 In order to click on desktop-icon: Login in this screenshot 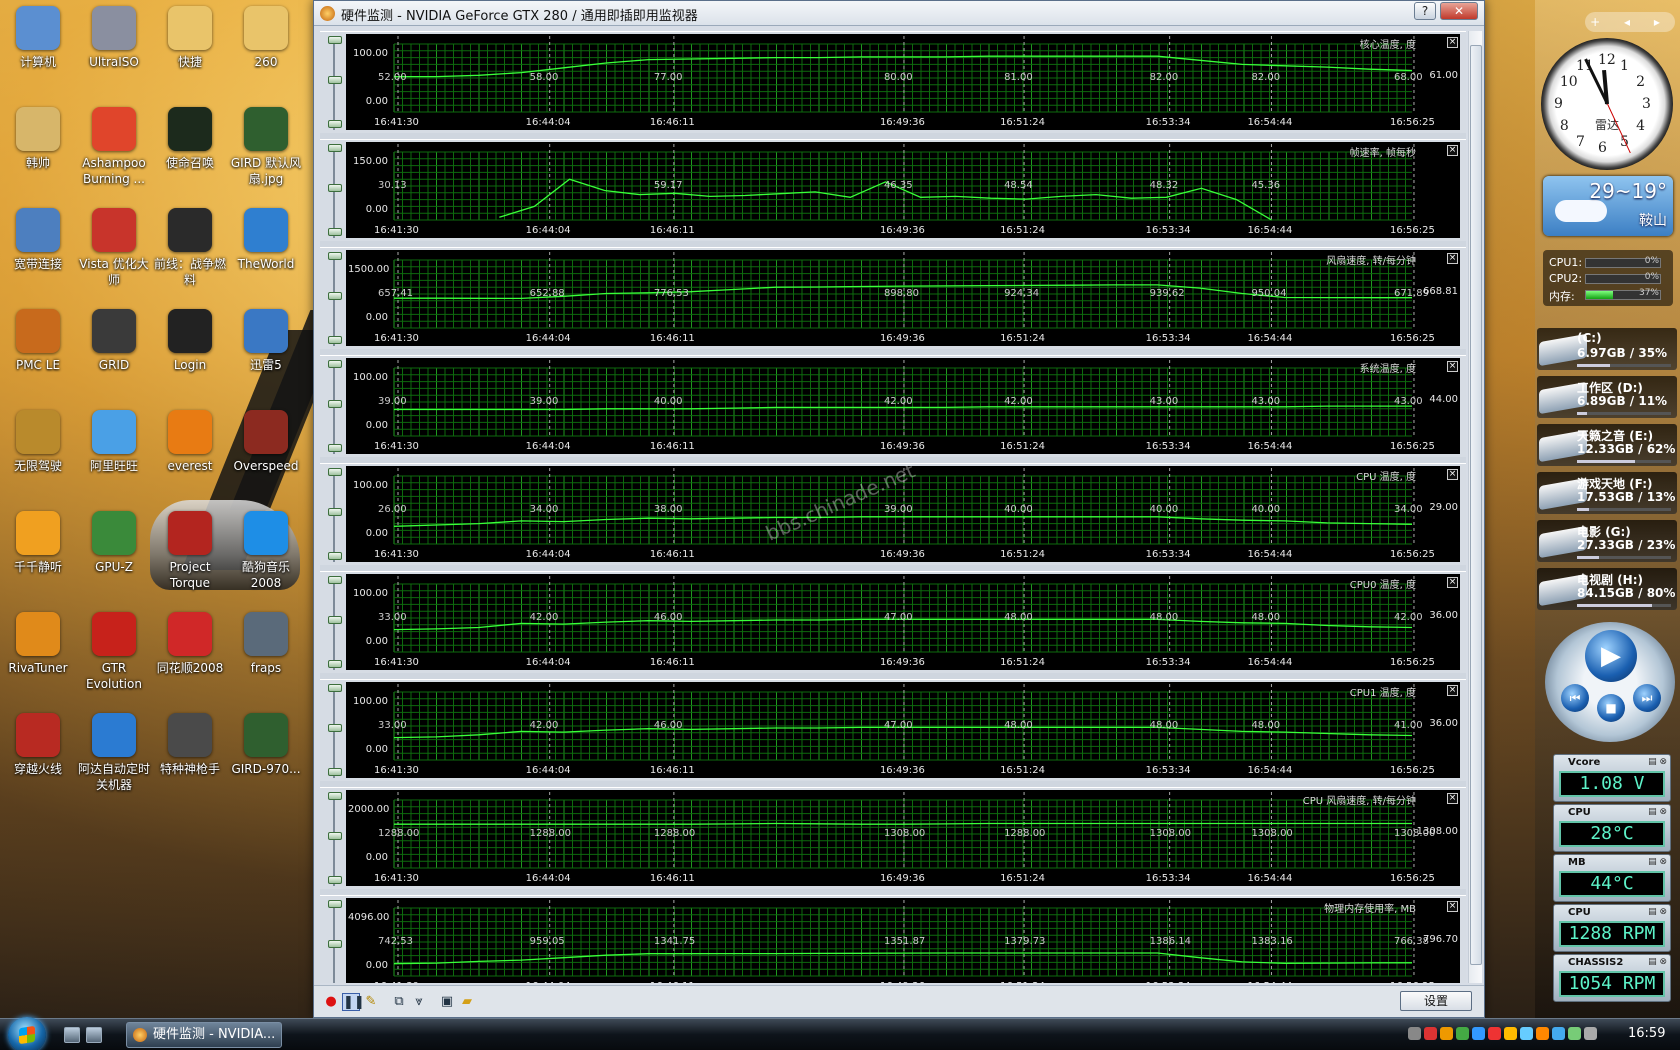, I will do `click(190, 341)`.